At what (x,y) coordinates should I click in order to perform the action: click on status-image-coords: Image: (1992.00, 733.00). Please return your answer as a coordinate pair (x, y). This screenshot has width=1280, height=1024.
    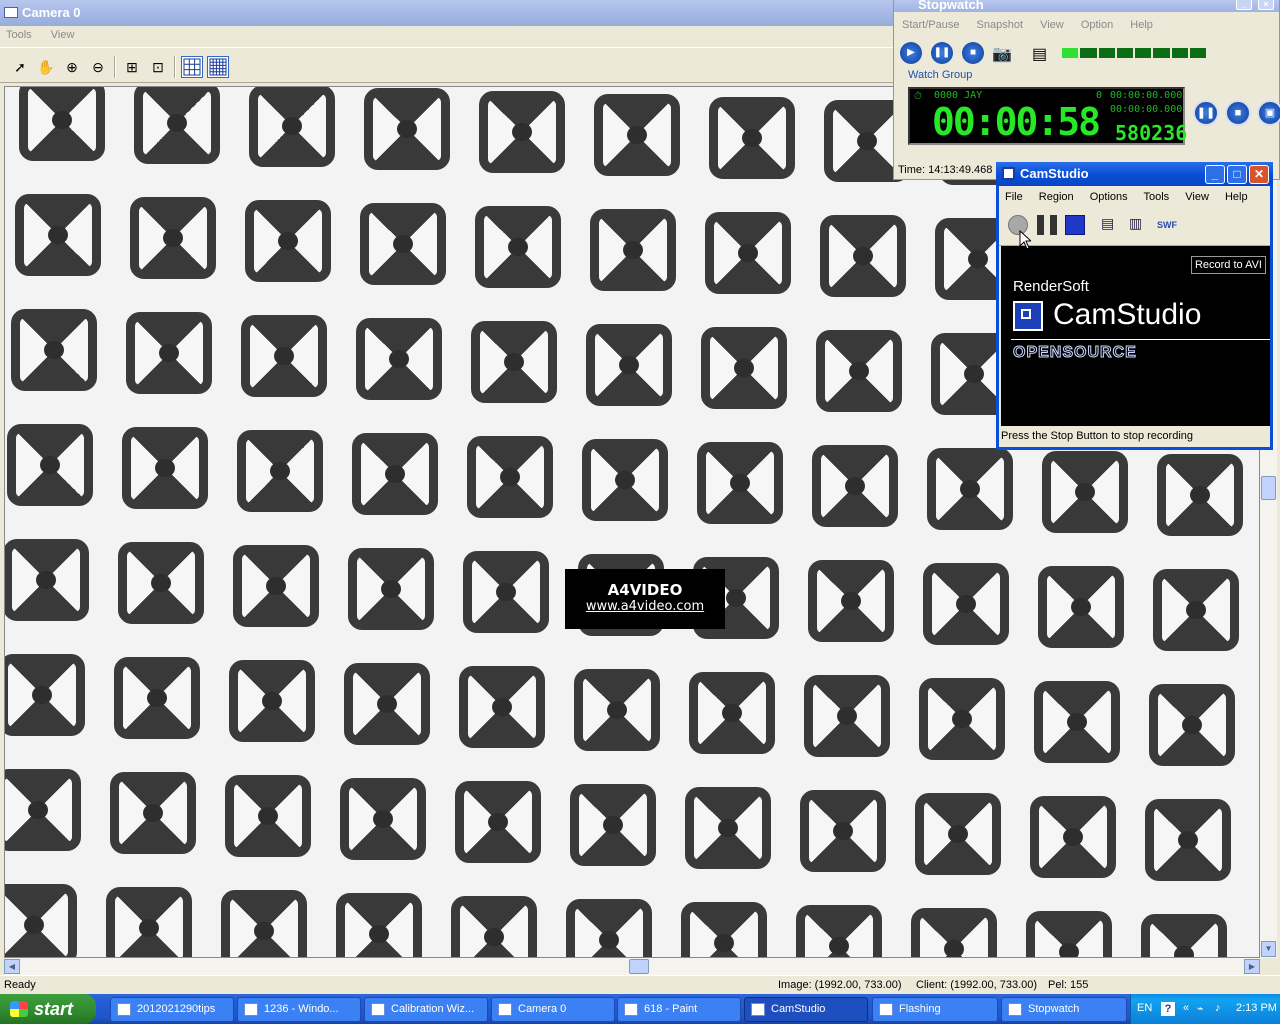
    Looking at the image, I should click on (840, 985).